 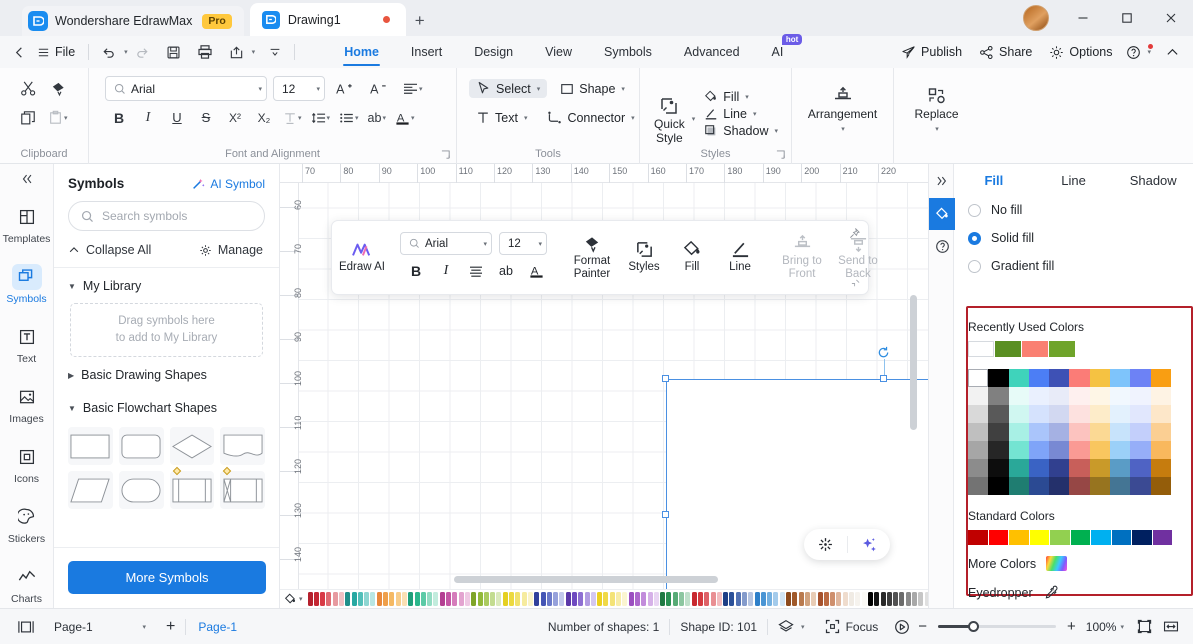 What do you see at coordinates (1073, 238) in the screenshot?
I see `fill-option-solid-fill: Solid fill` at bounding box center [1073, 238].